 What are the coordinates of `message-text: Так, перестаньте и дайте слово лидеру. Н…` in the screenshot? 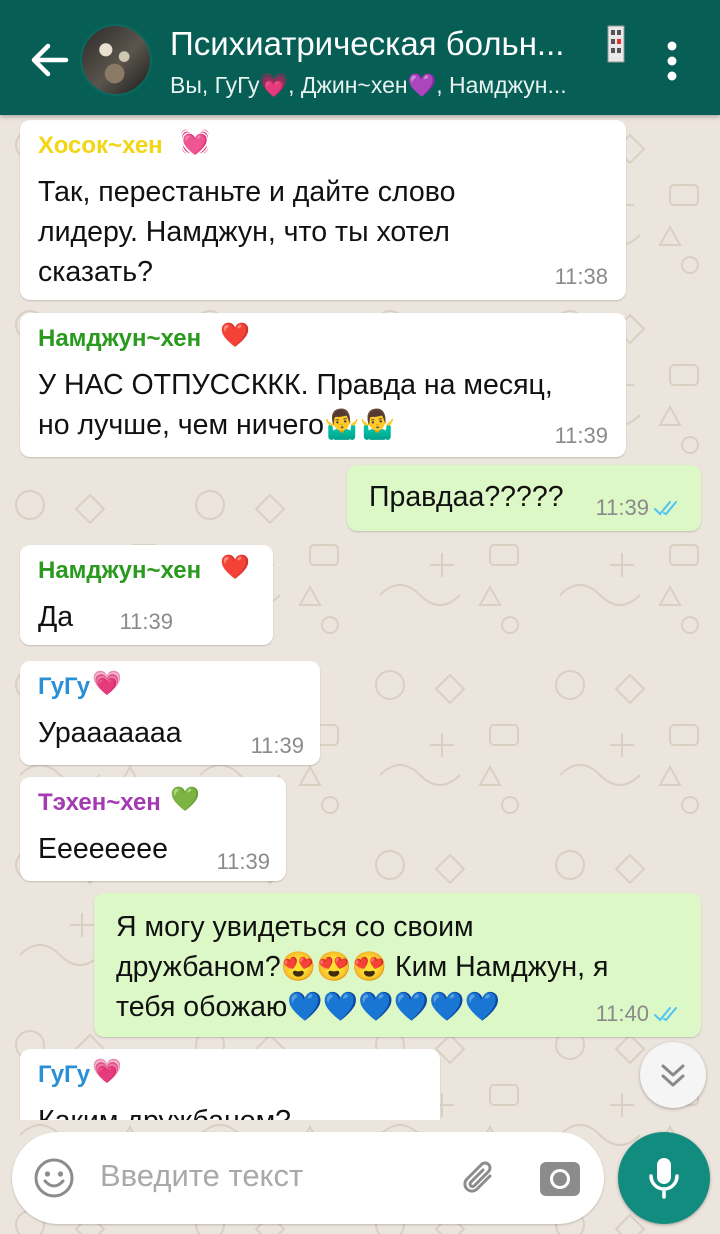 It's located at (247, 232).